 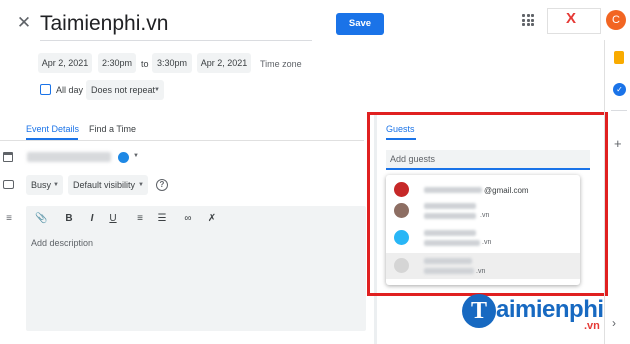 I want to click on tab-event-details: Event Details, so click(x=52, y=129).